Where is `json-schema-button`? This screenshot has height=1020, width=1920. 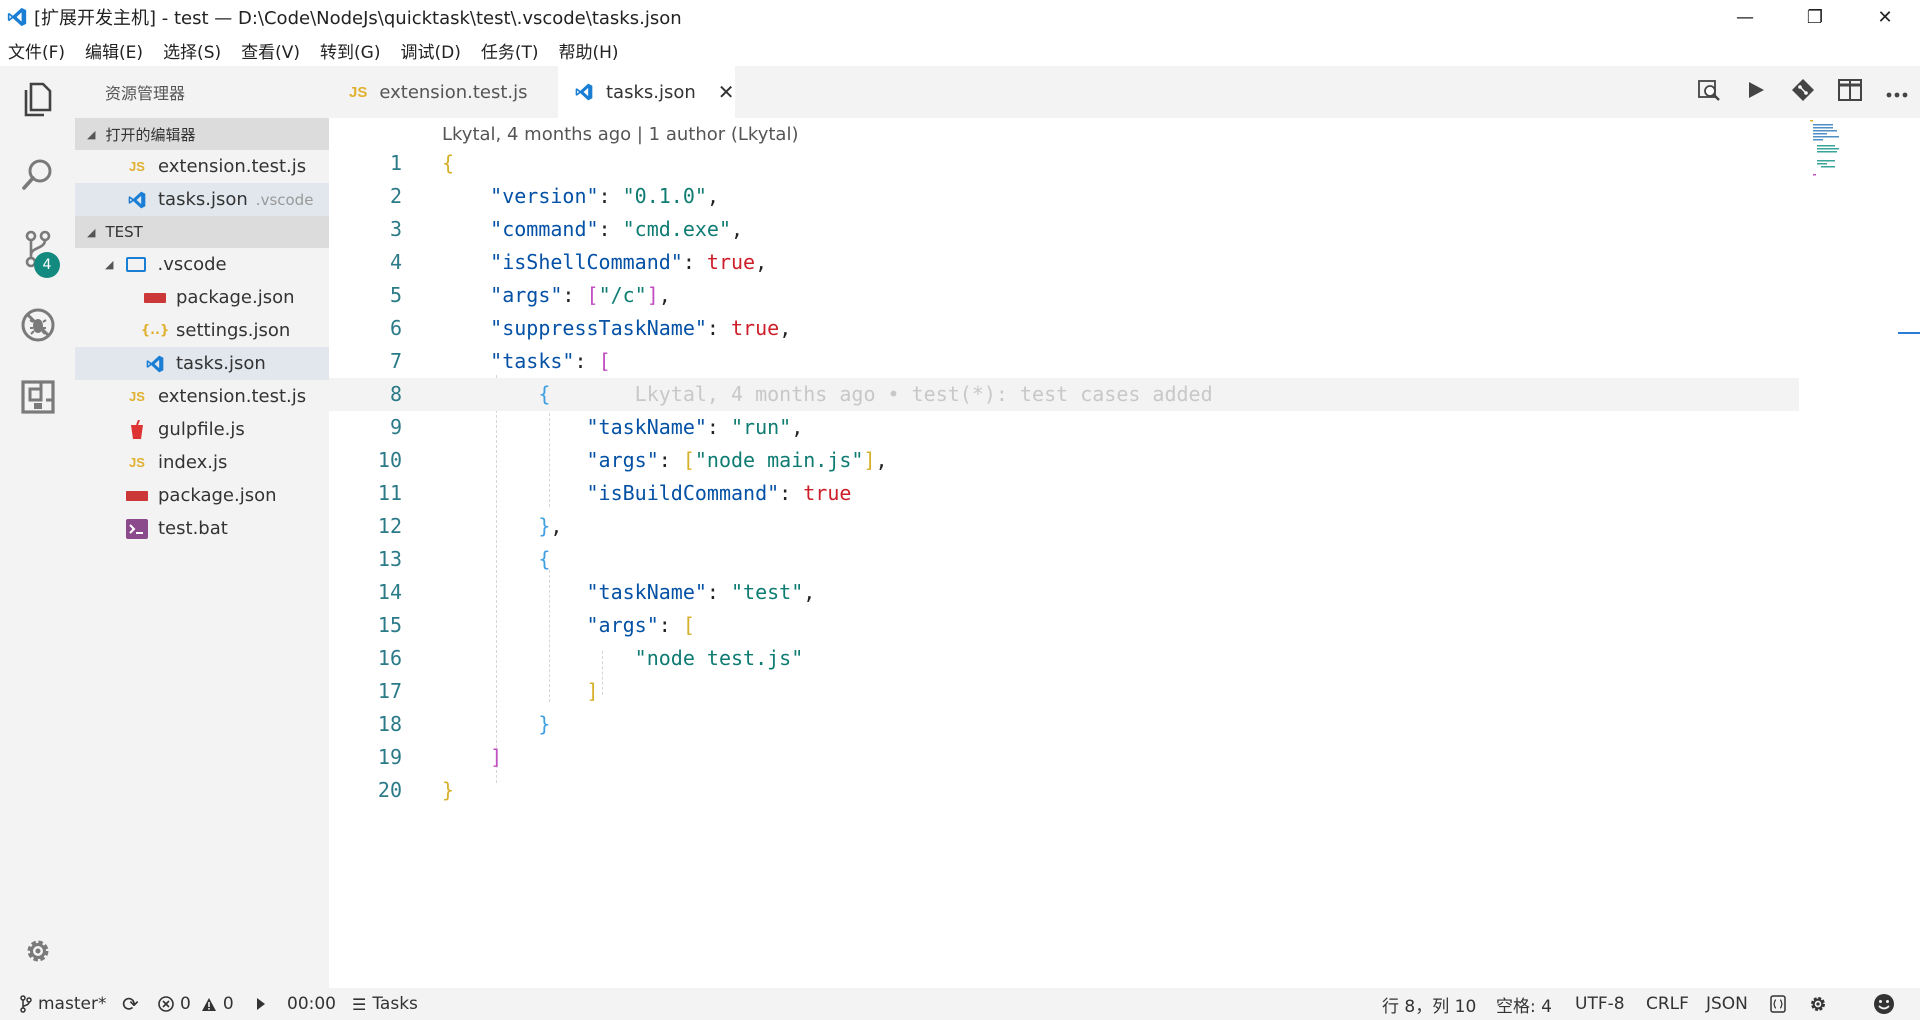
json-schema-button is located at coordinates (1778, 1004).